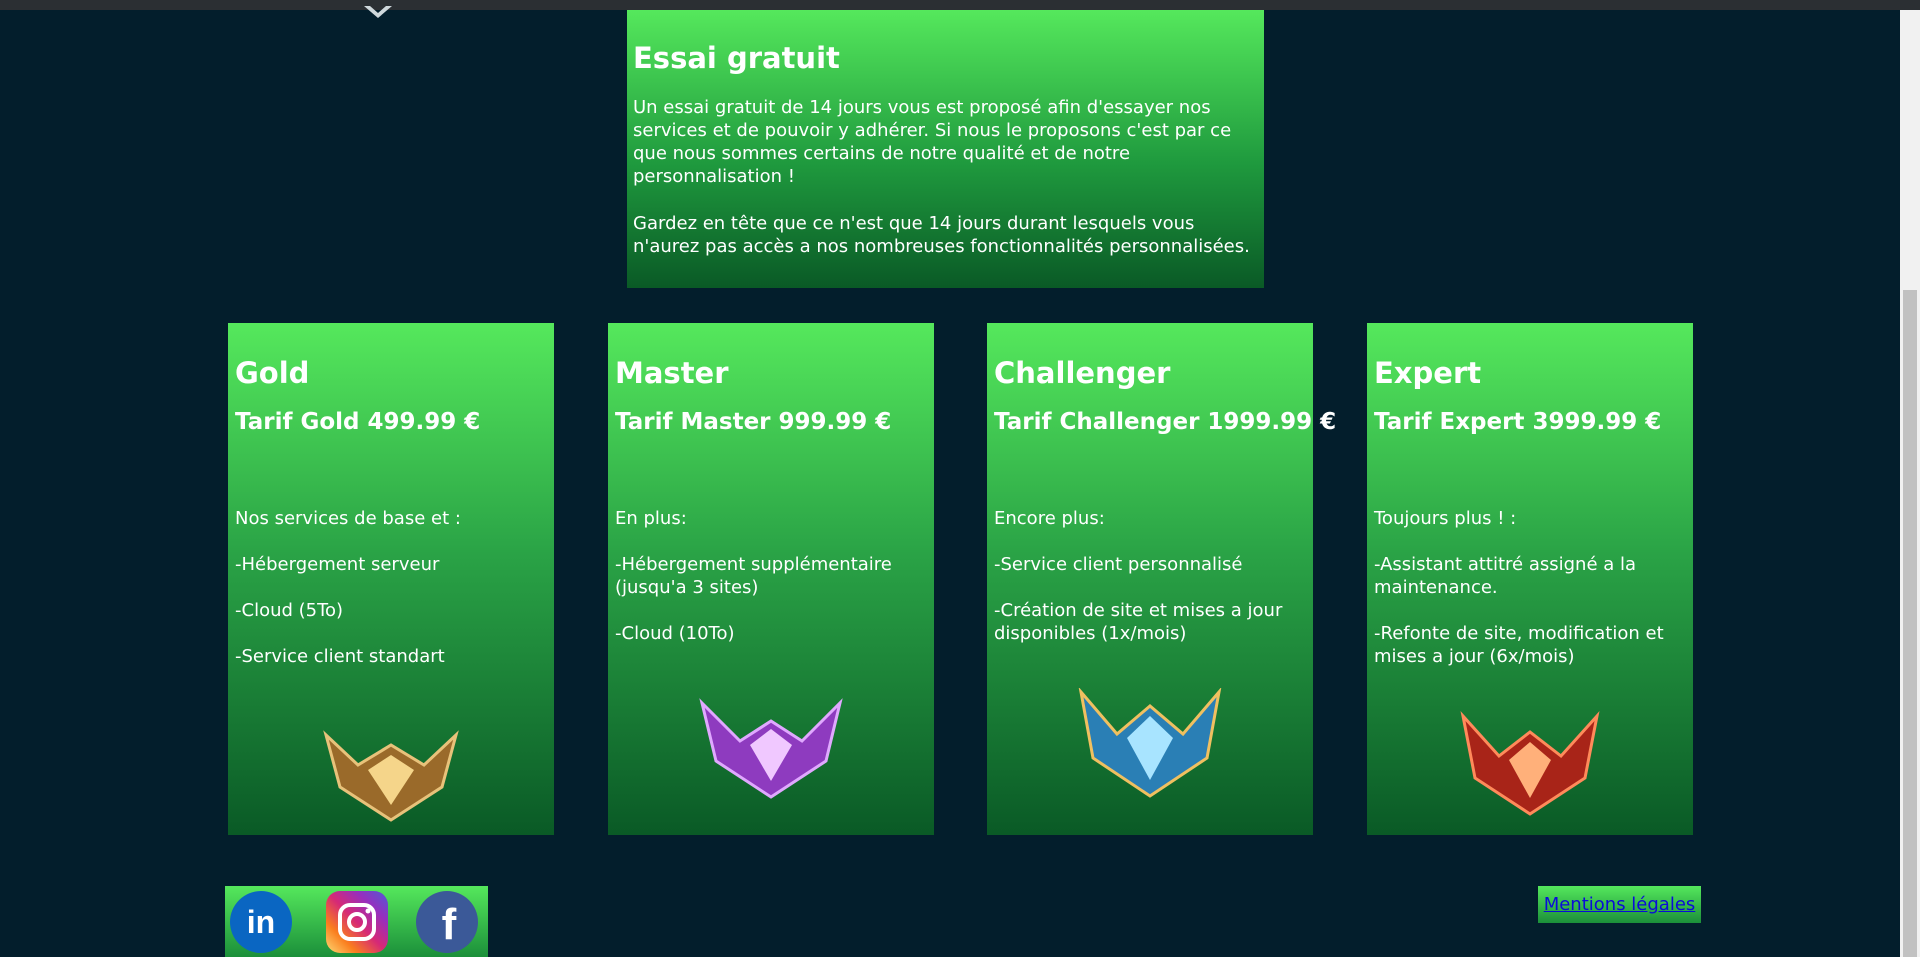 This screenshot has height=957, width=1920. I want to click on social-links-bar: in f, so click(356, 921).